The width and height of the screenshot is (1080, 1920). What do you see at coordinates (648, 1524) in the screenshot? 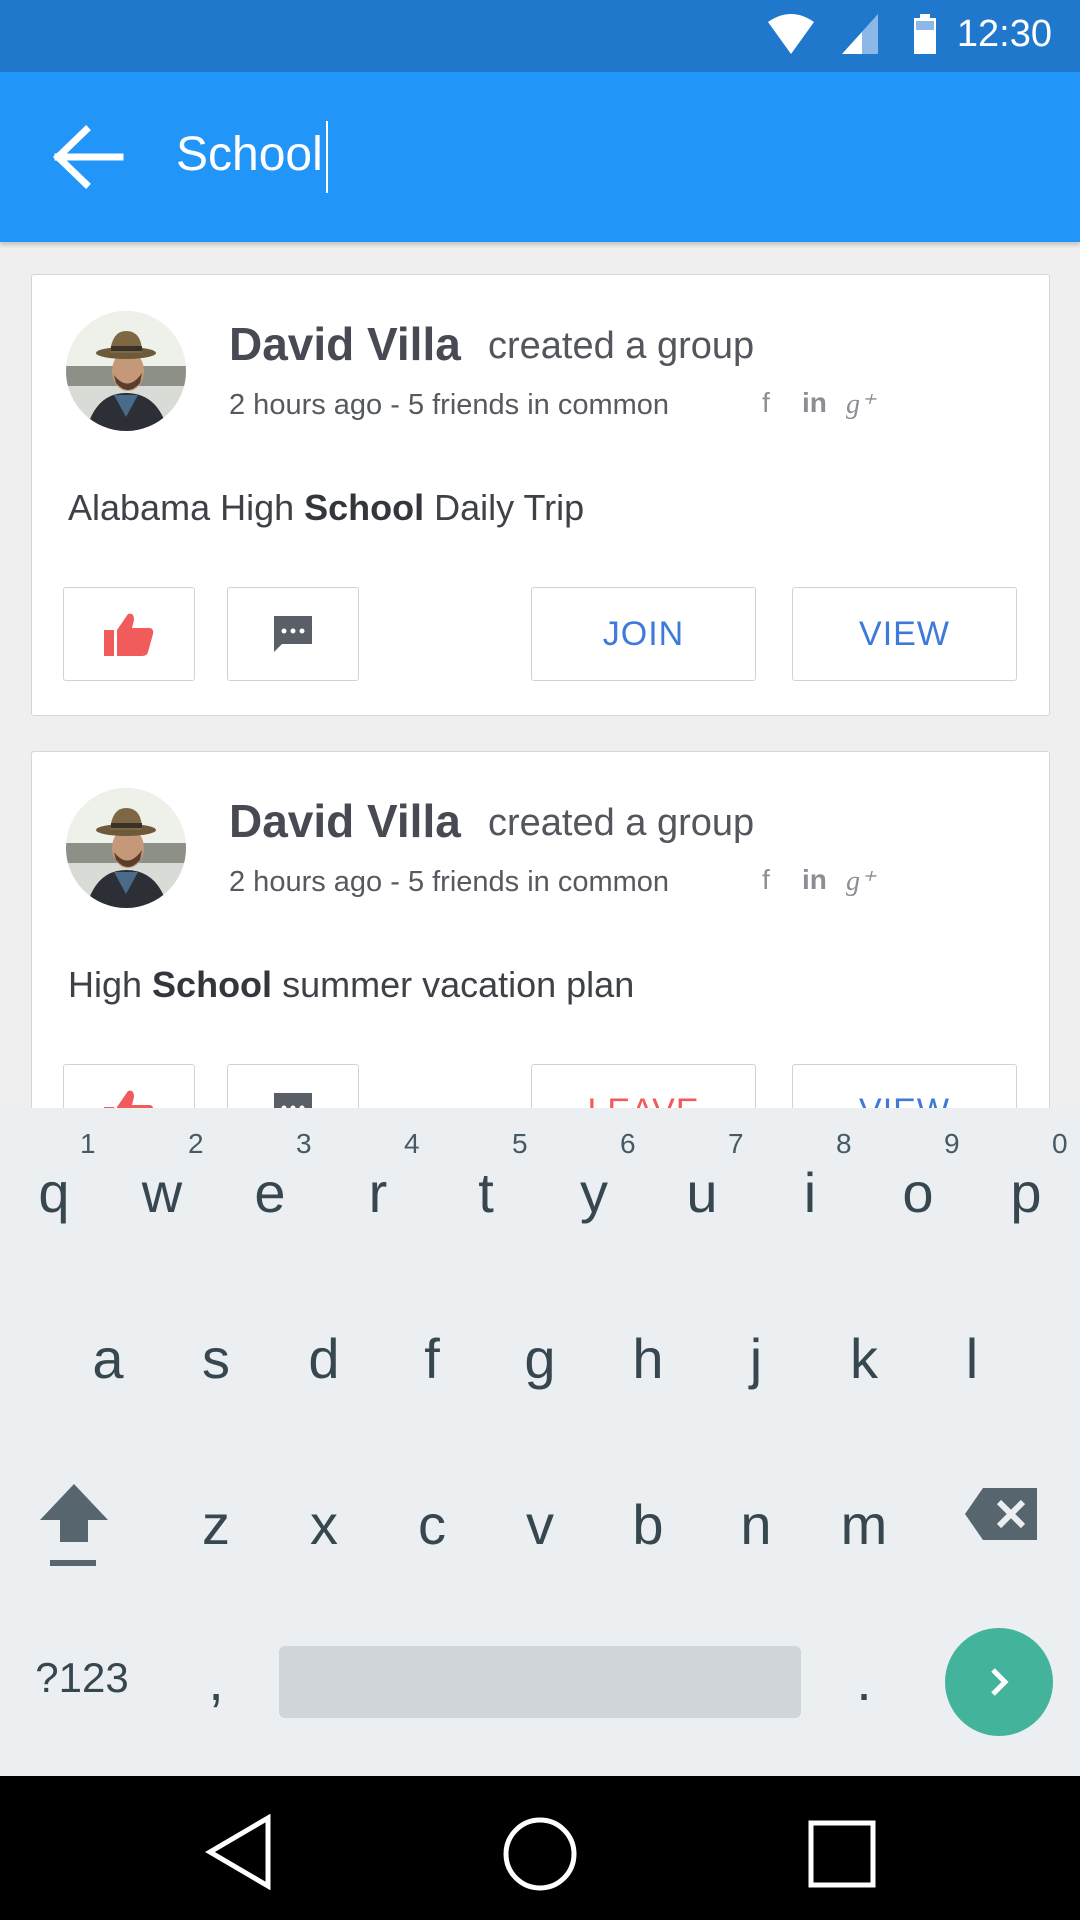
I see `key-b: b` at bounding box center [648, 1524].